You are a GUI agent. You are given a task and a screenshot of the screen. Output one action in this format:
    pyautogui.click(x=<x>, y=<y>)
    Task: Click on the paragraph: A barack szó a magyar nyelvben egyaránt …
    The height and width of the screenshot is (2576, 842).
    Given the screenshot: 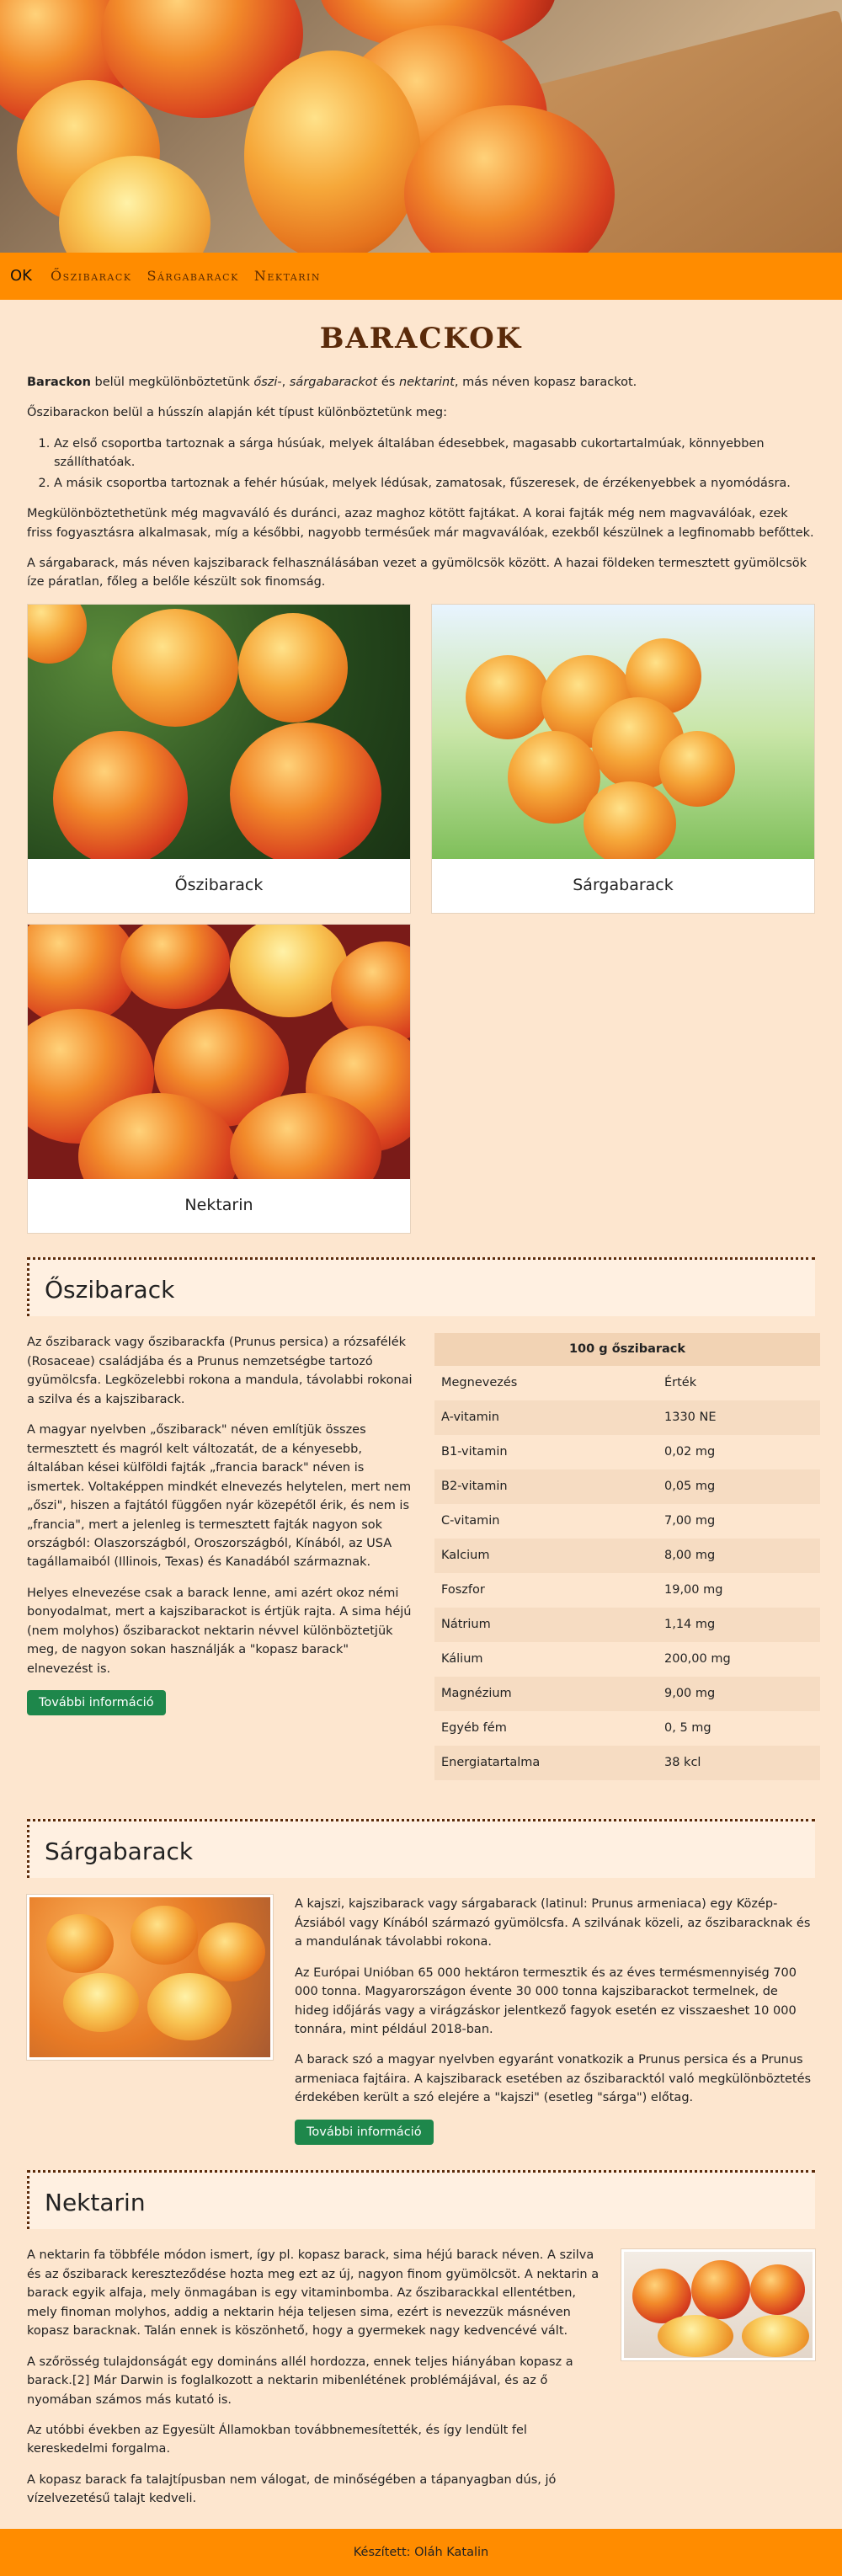 What is the action you would take?
    pyautogui.click(x=553, y=2079)
    